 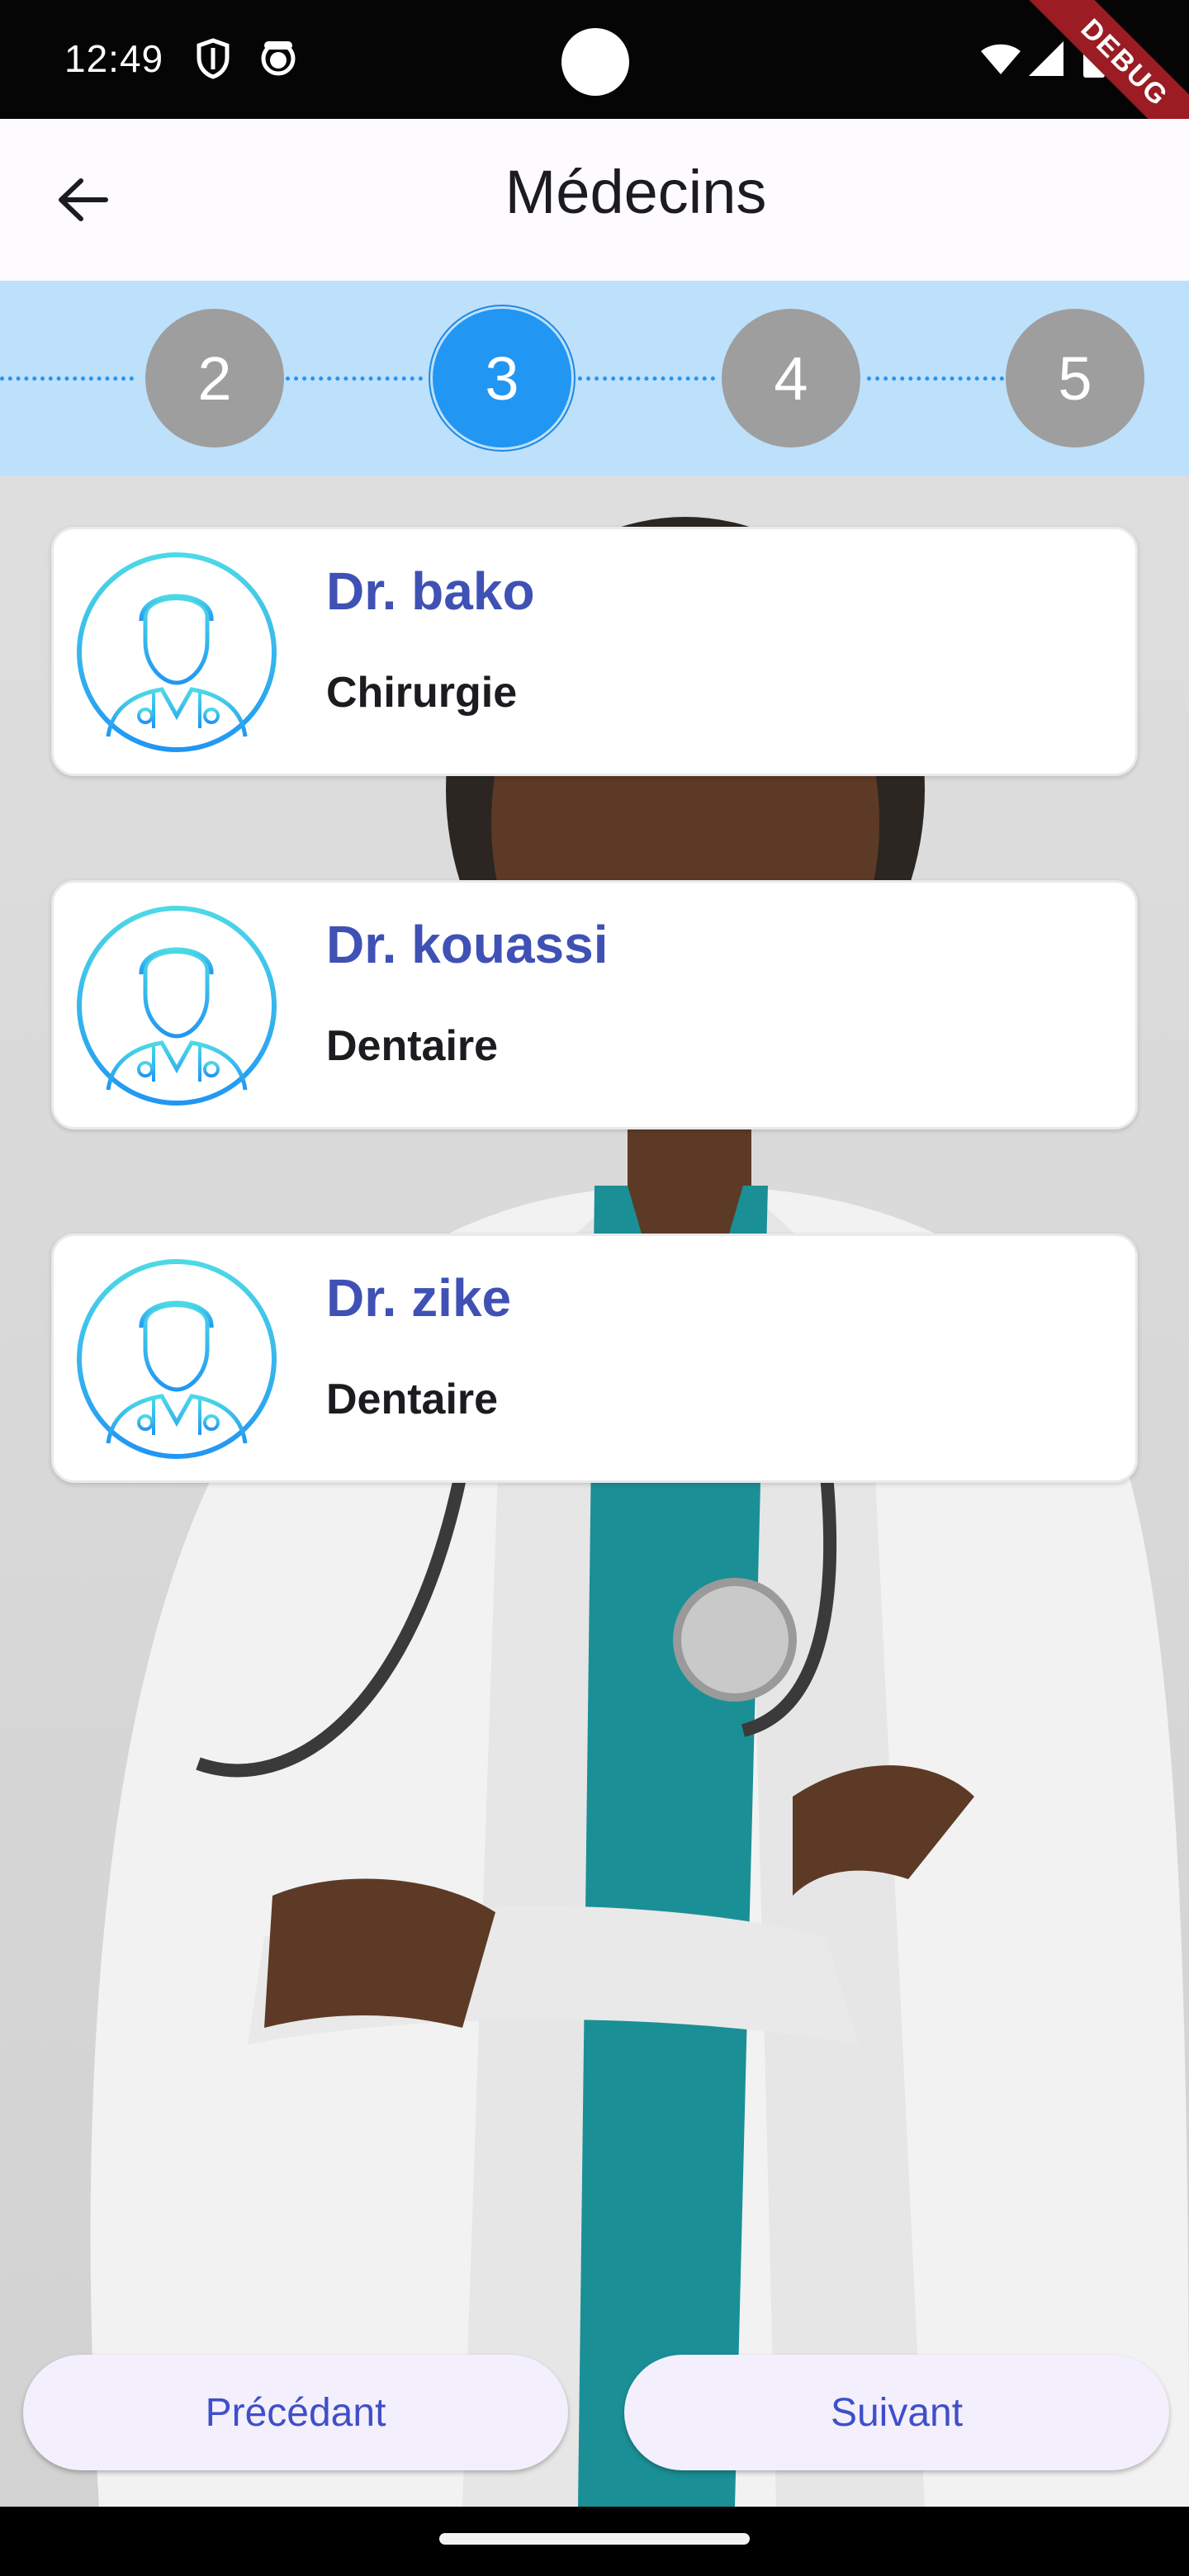 What do you see at coordinates (1075, 378) in the screenshot?
I see `step-5: 5` at bounding box center [1075, 378].